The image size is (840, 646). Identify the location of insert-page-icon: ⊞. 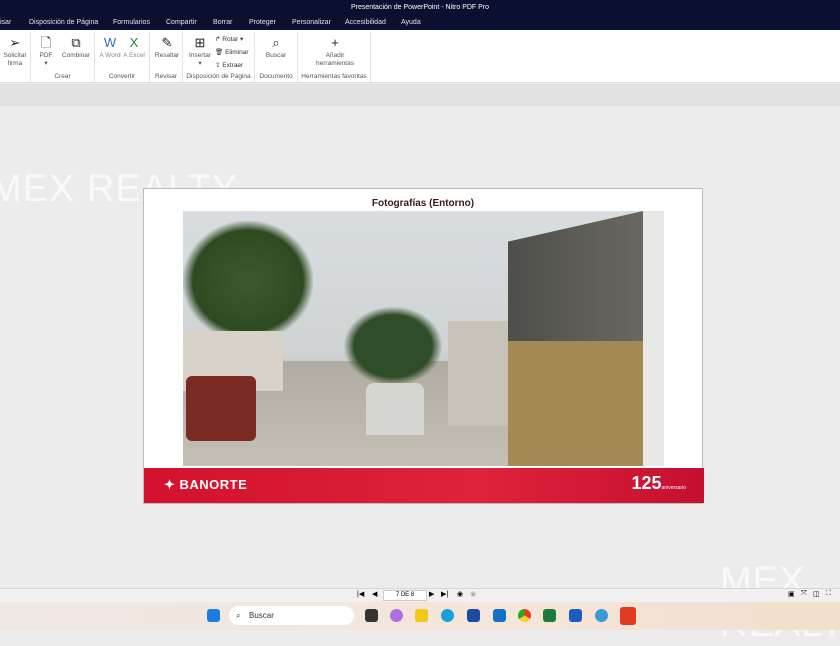
(200, 42).